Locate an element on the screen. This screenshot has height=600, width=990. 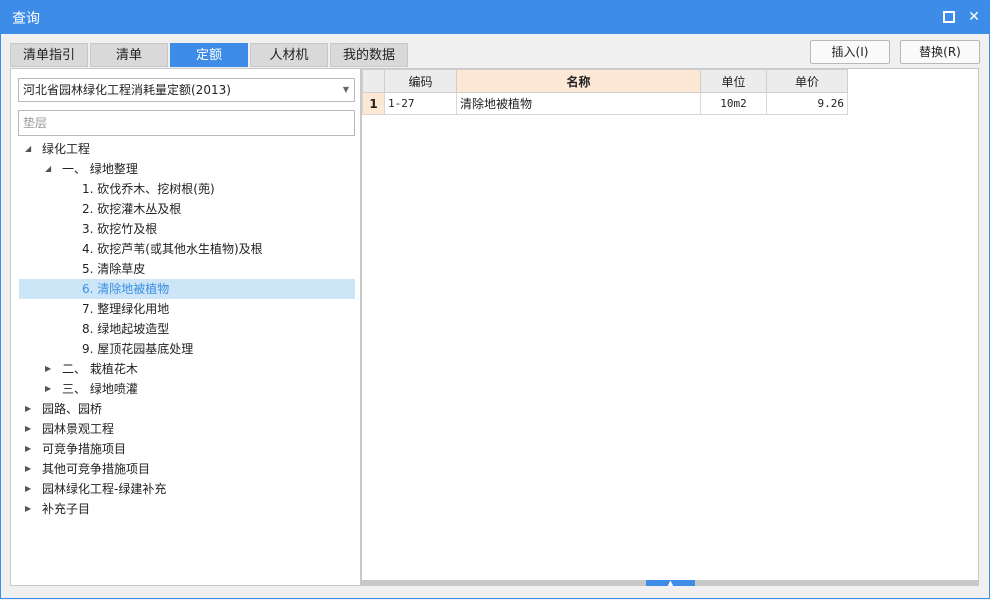
tree-node-yuanlu: ▶ 园路、园桥 is located at coordinates (187, 409).